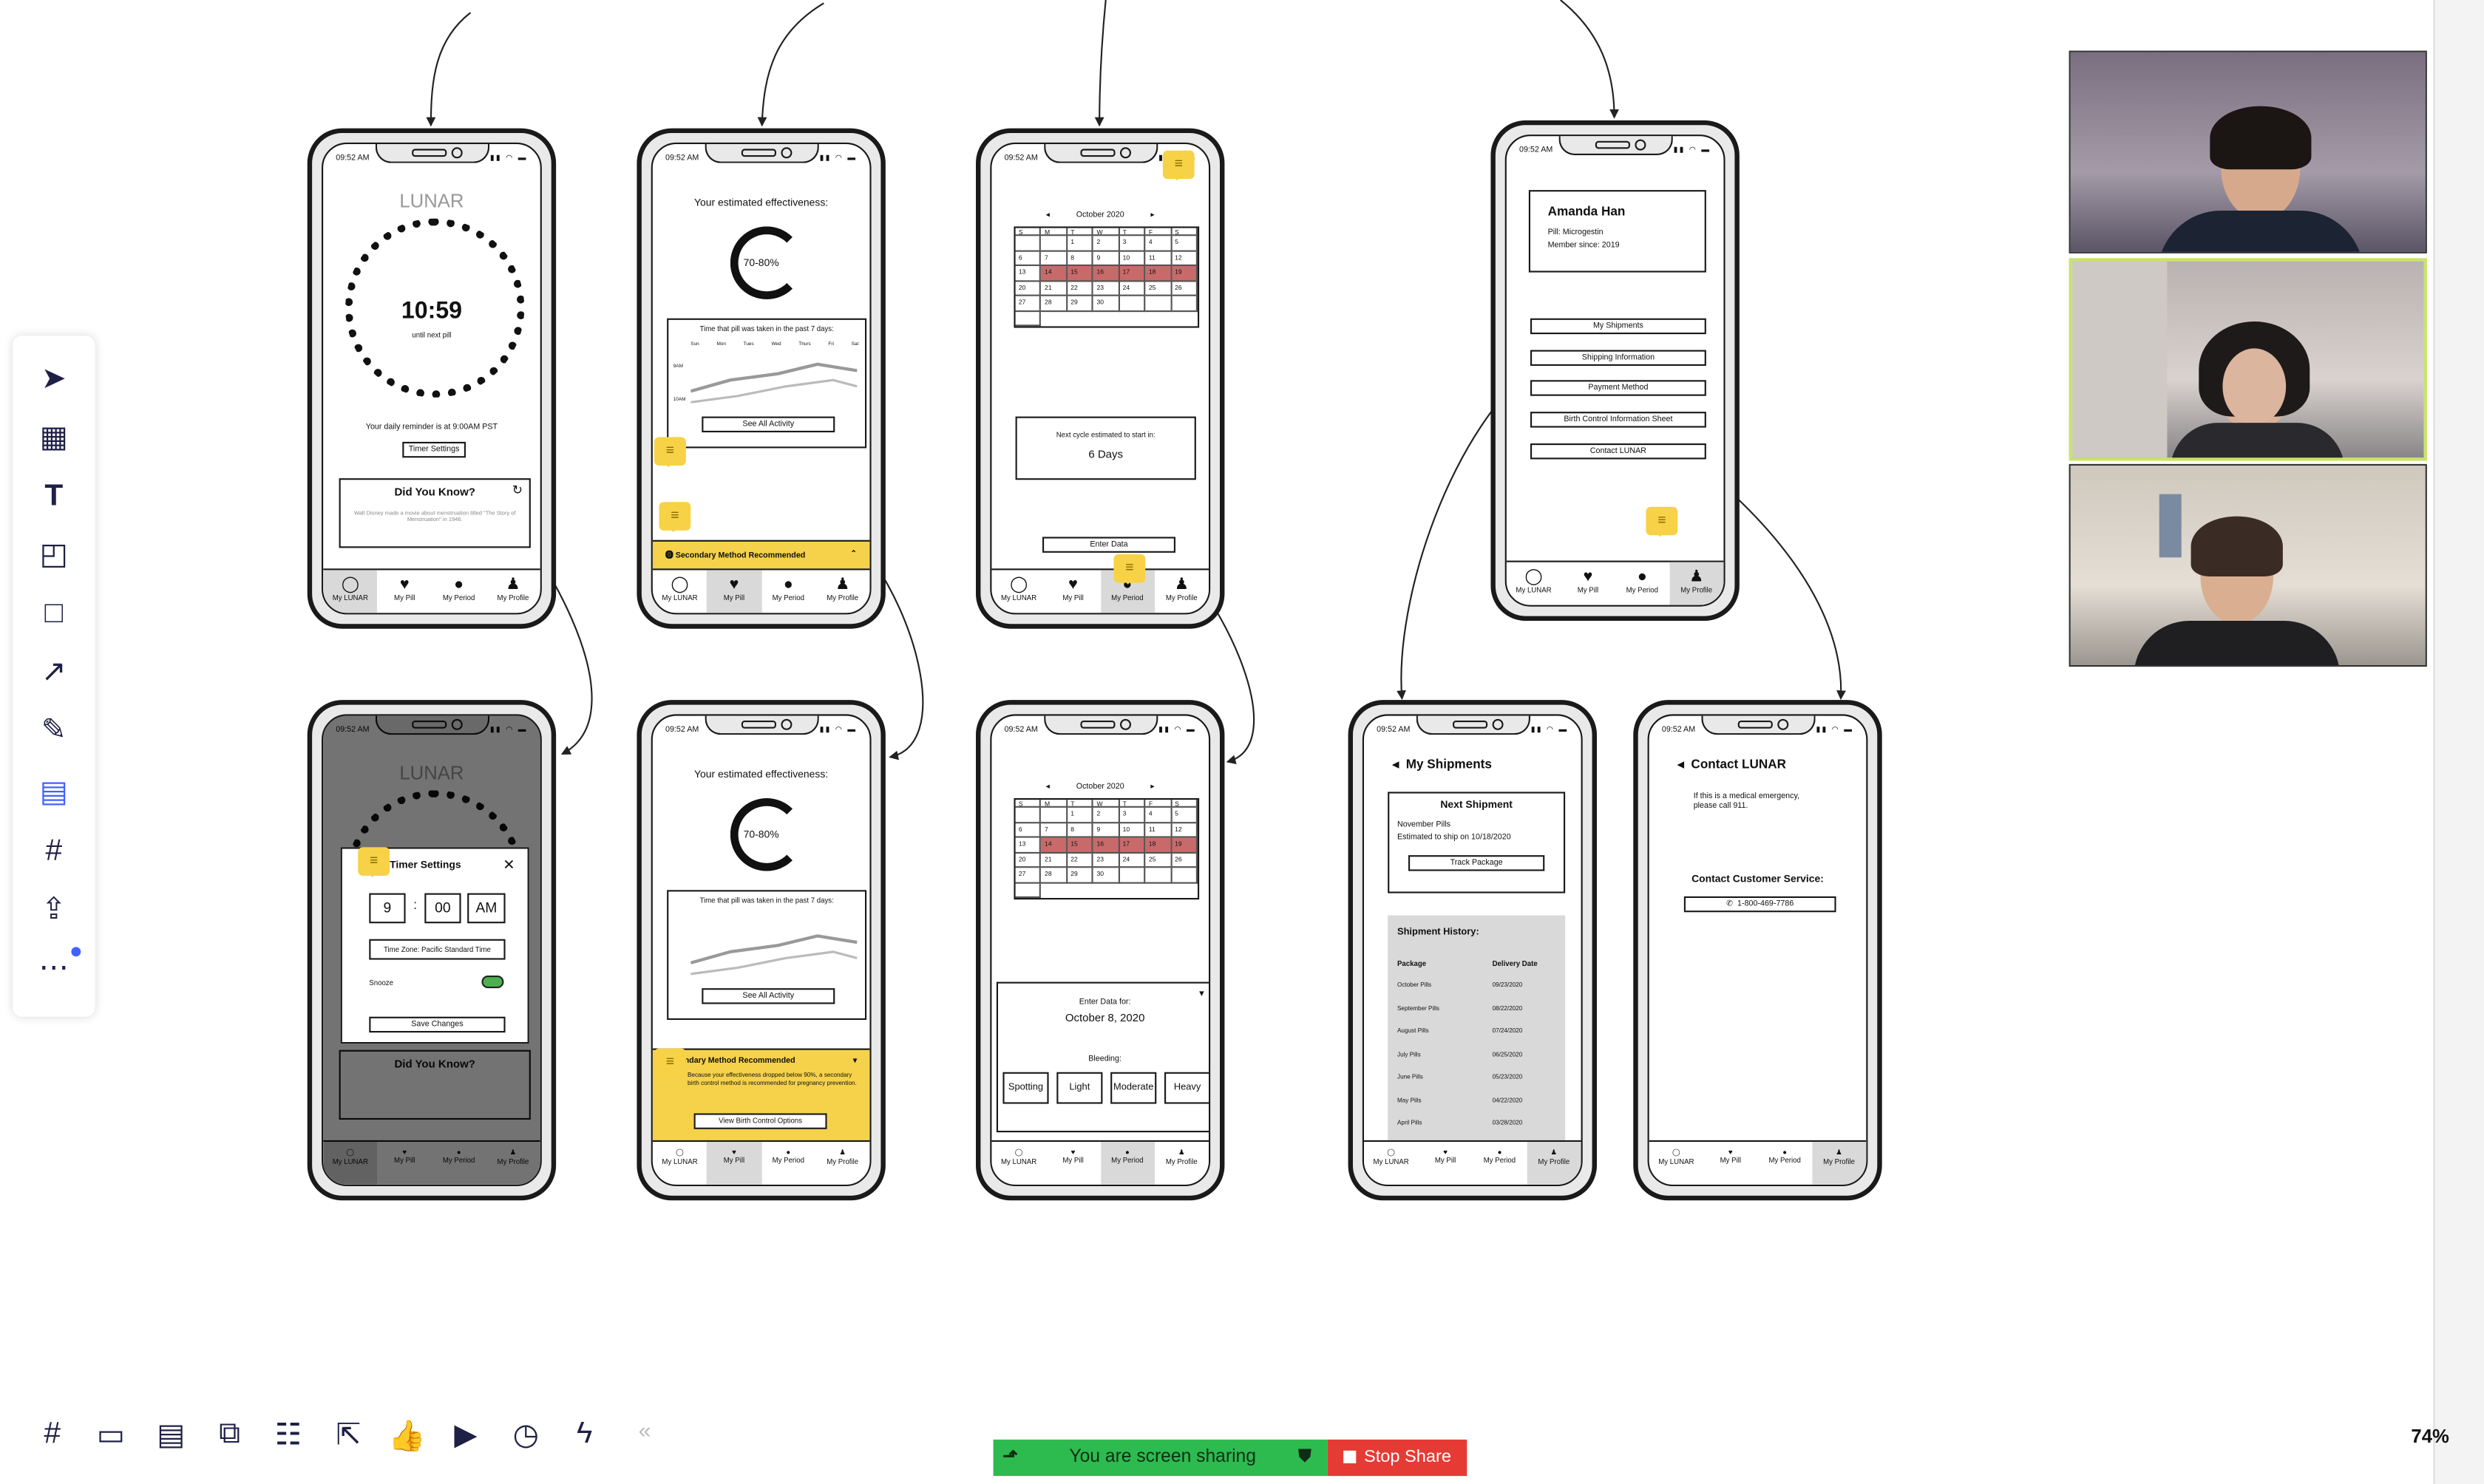 The image size is (2484, 1484). I want to click on enter-data-button: Enter Data, so click(1108, 545).